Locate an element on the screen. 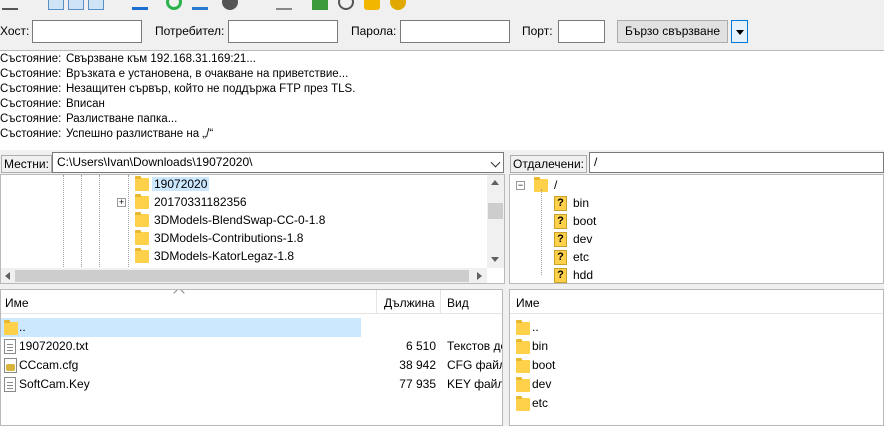 This screenshot has width=884, height=426. user-input is located at coordinates (283, 31).